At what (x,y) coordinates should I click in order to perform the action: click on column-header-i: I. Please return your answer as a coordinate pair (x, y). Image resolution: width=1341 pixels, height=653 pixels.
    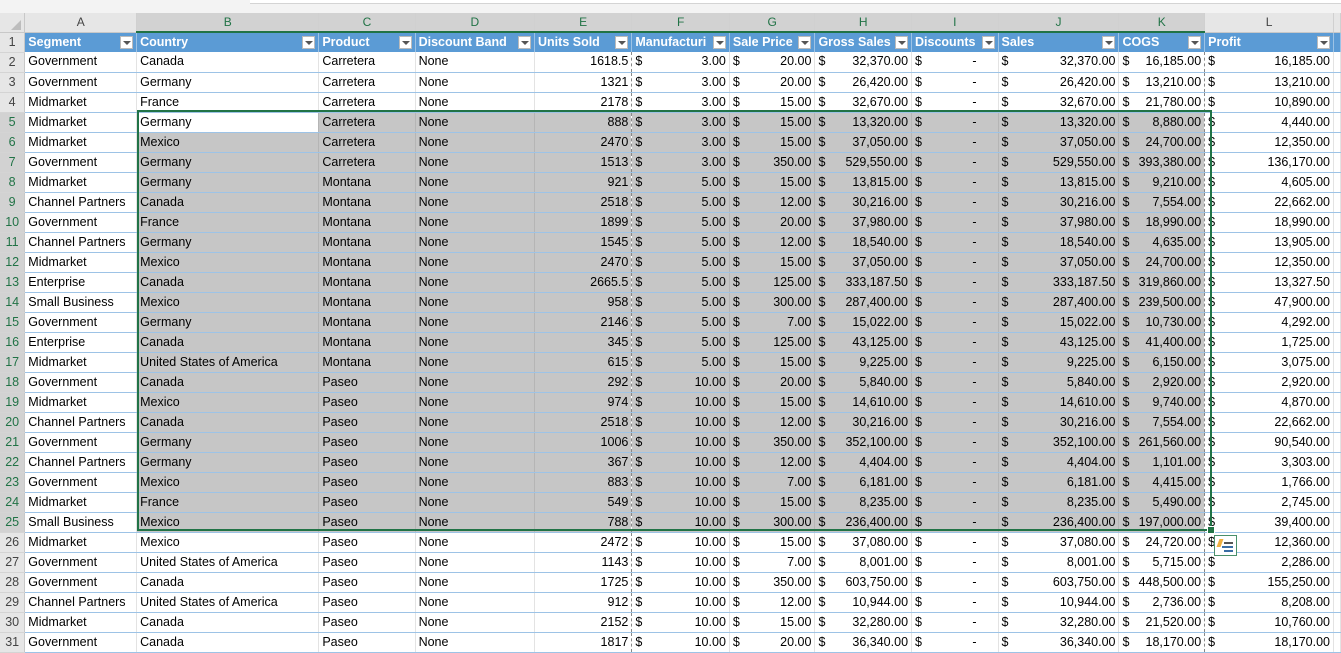
    Looking at the image, I should click on (955, 23).